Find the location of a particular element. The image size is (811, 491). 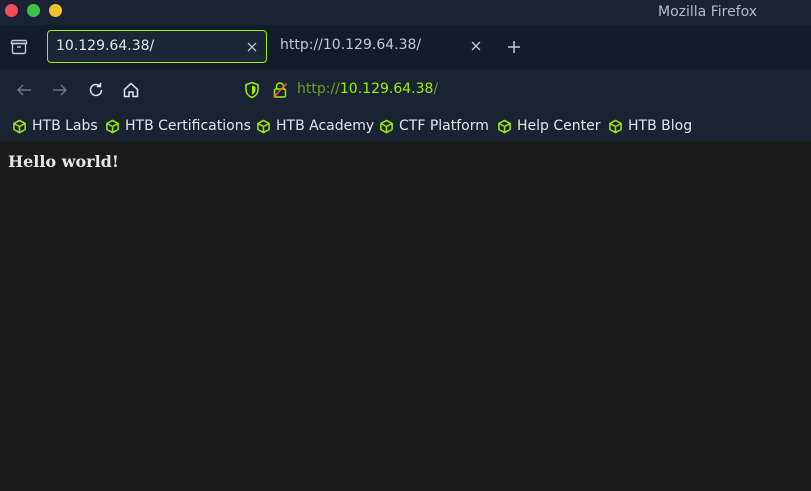

bookmark-htb-labs: HTB Labs is located at coordinates (55, 126).